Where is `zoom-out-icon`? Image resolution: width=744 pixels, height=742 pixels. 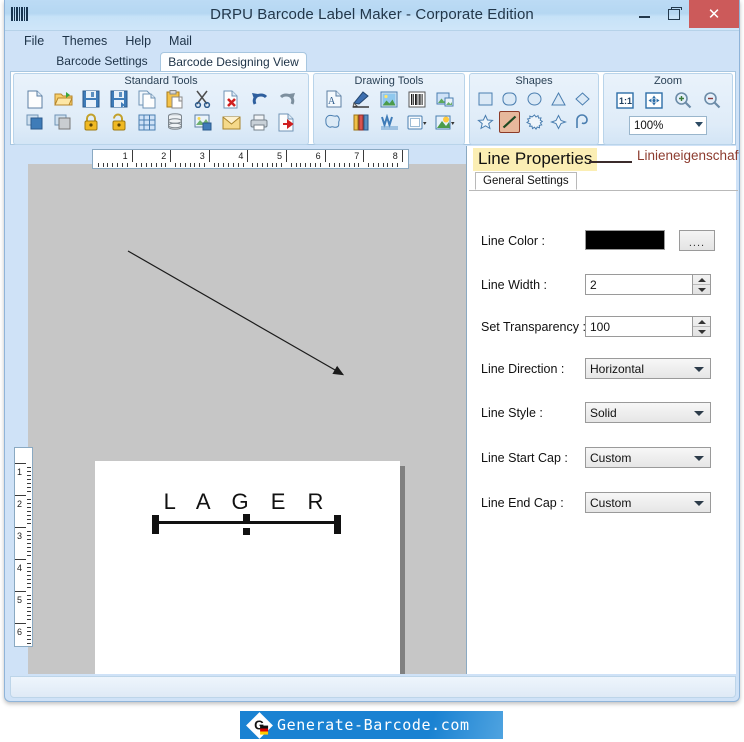 zoom-out-icon is located at coordinates (712, 100).